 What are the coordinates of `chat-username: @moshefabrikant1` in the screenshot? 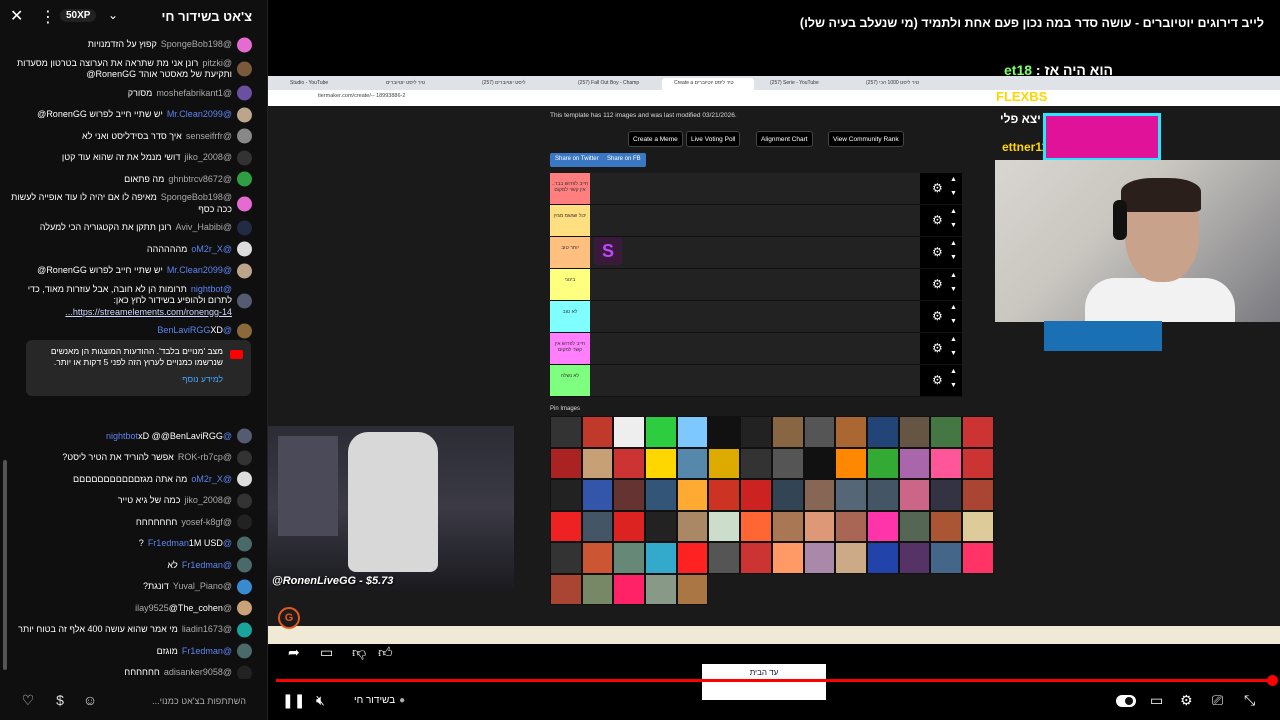 It's located at (194, 93).